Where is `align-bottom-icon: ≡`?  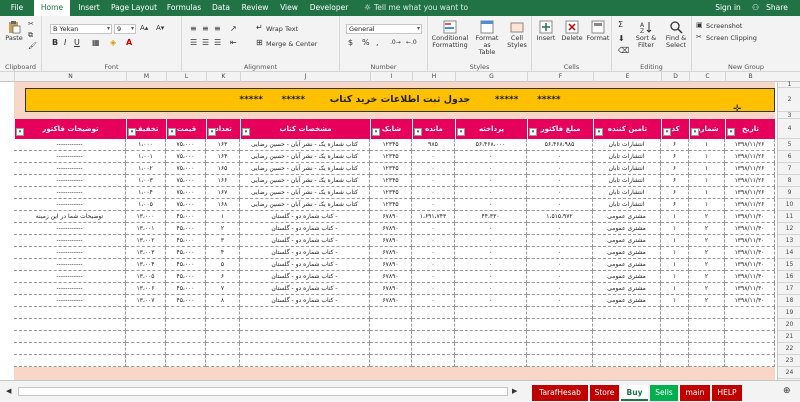 align-bottom-icon: ≡ is located at coordinates (217, 28).